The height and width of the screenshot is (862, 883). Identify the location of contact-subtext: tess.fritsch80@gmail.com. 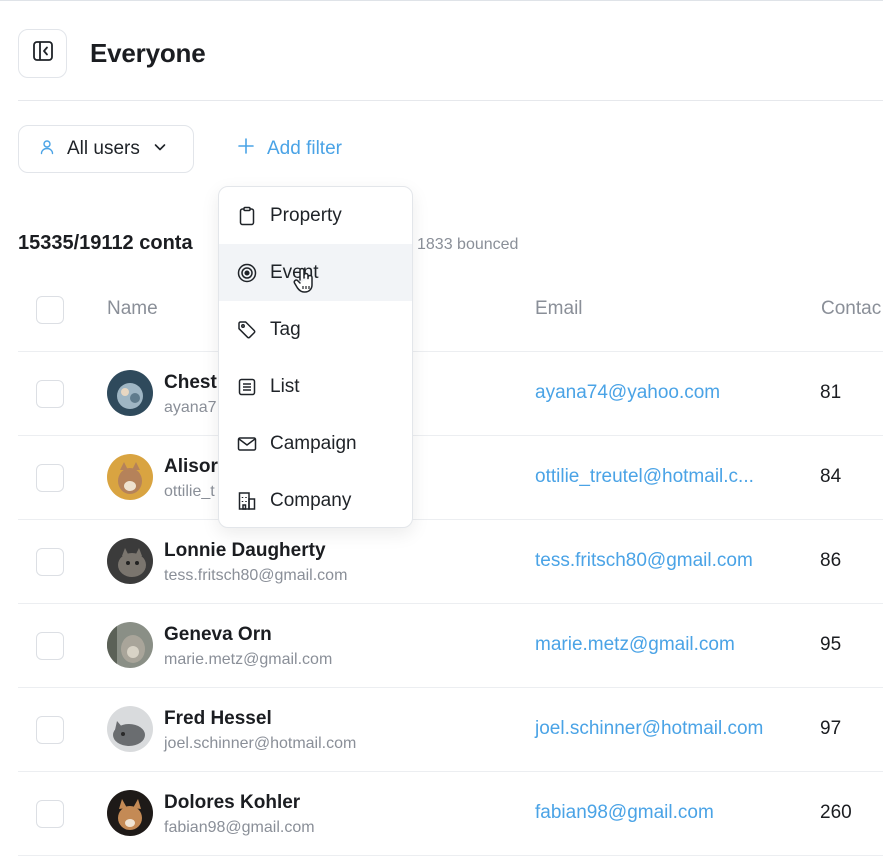
(256, 575).